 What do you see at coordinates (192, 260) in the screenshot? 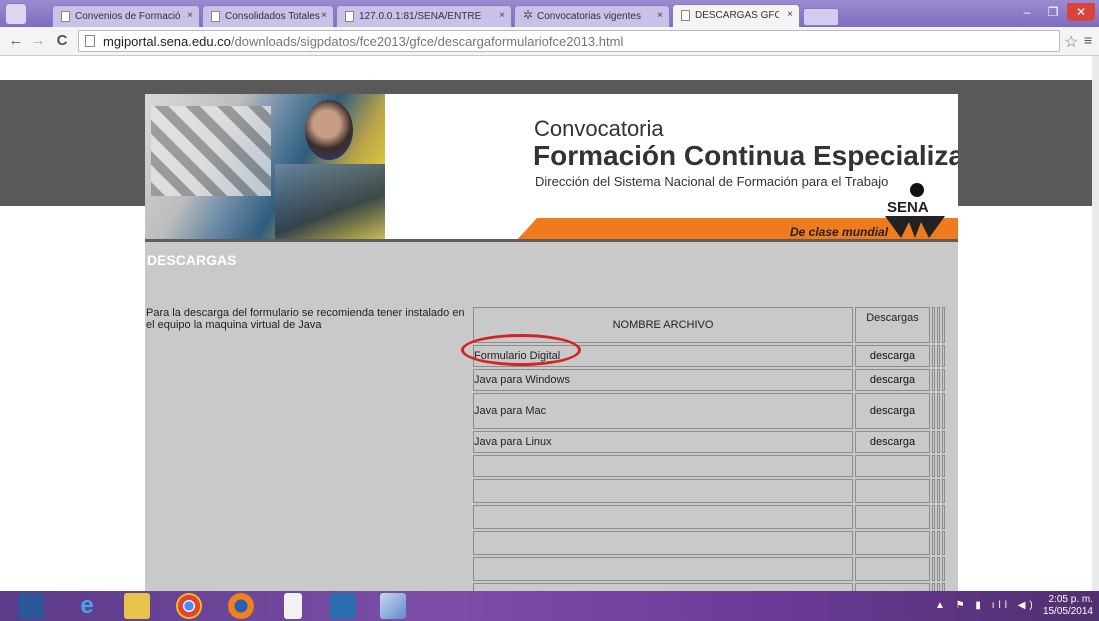
I see `section-title: DESCARGAS` at bounding box center [192, 260].